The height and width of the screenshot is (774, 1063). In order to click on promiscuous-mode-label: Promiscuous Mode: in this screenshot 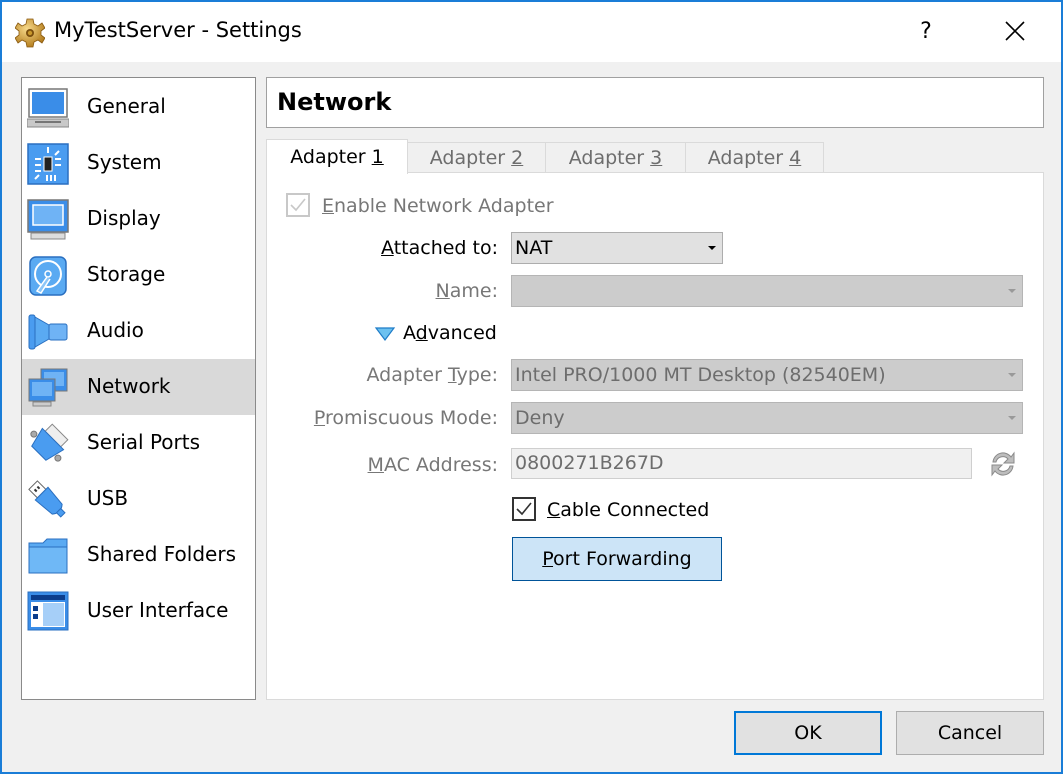, I will do `click(395, 418)`.